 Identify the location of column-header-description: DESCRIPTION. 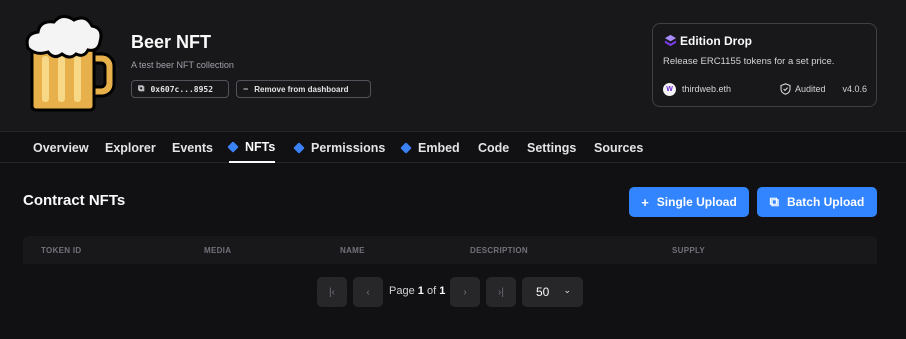
(499, 250).